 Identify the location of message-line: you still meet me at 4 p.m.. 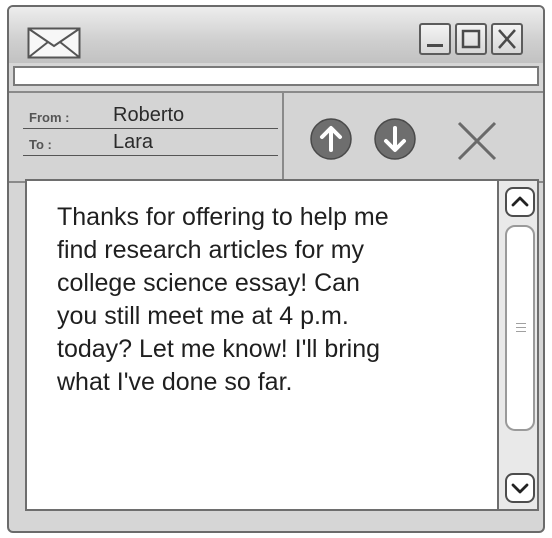
(203, 316).